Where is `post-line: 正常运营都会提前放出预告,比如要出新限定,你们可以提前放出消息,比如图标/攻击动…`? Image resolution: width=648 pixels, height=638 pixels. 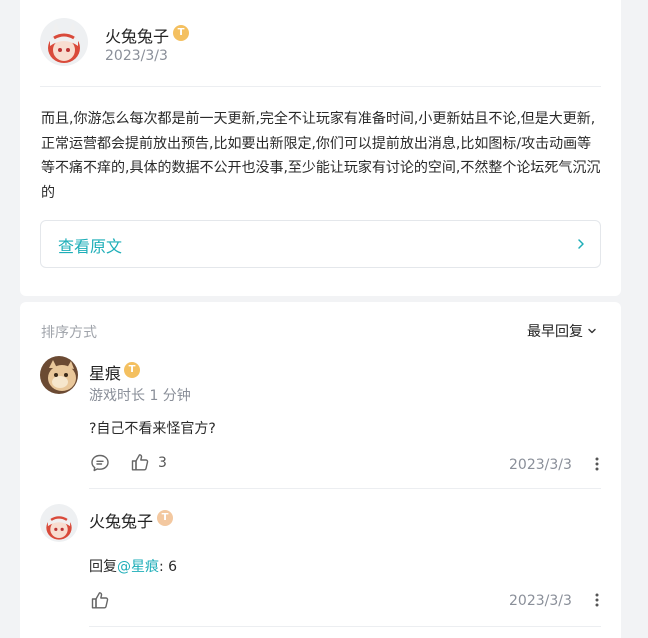 post-line: 正常运营都会提前放出预告,比如要出新限定,你们可以提前放出消息,比如图标/攻击动… is located at coordinates (316, 143).